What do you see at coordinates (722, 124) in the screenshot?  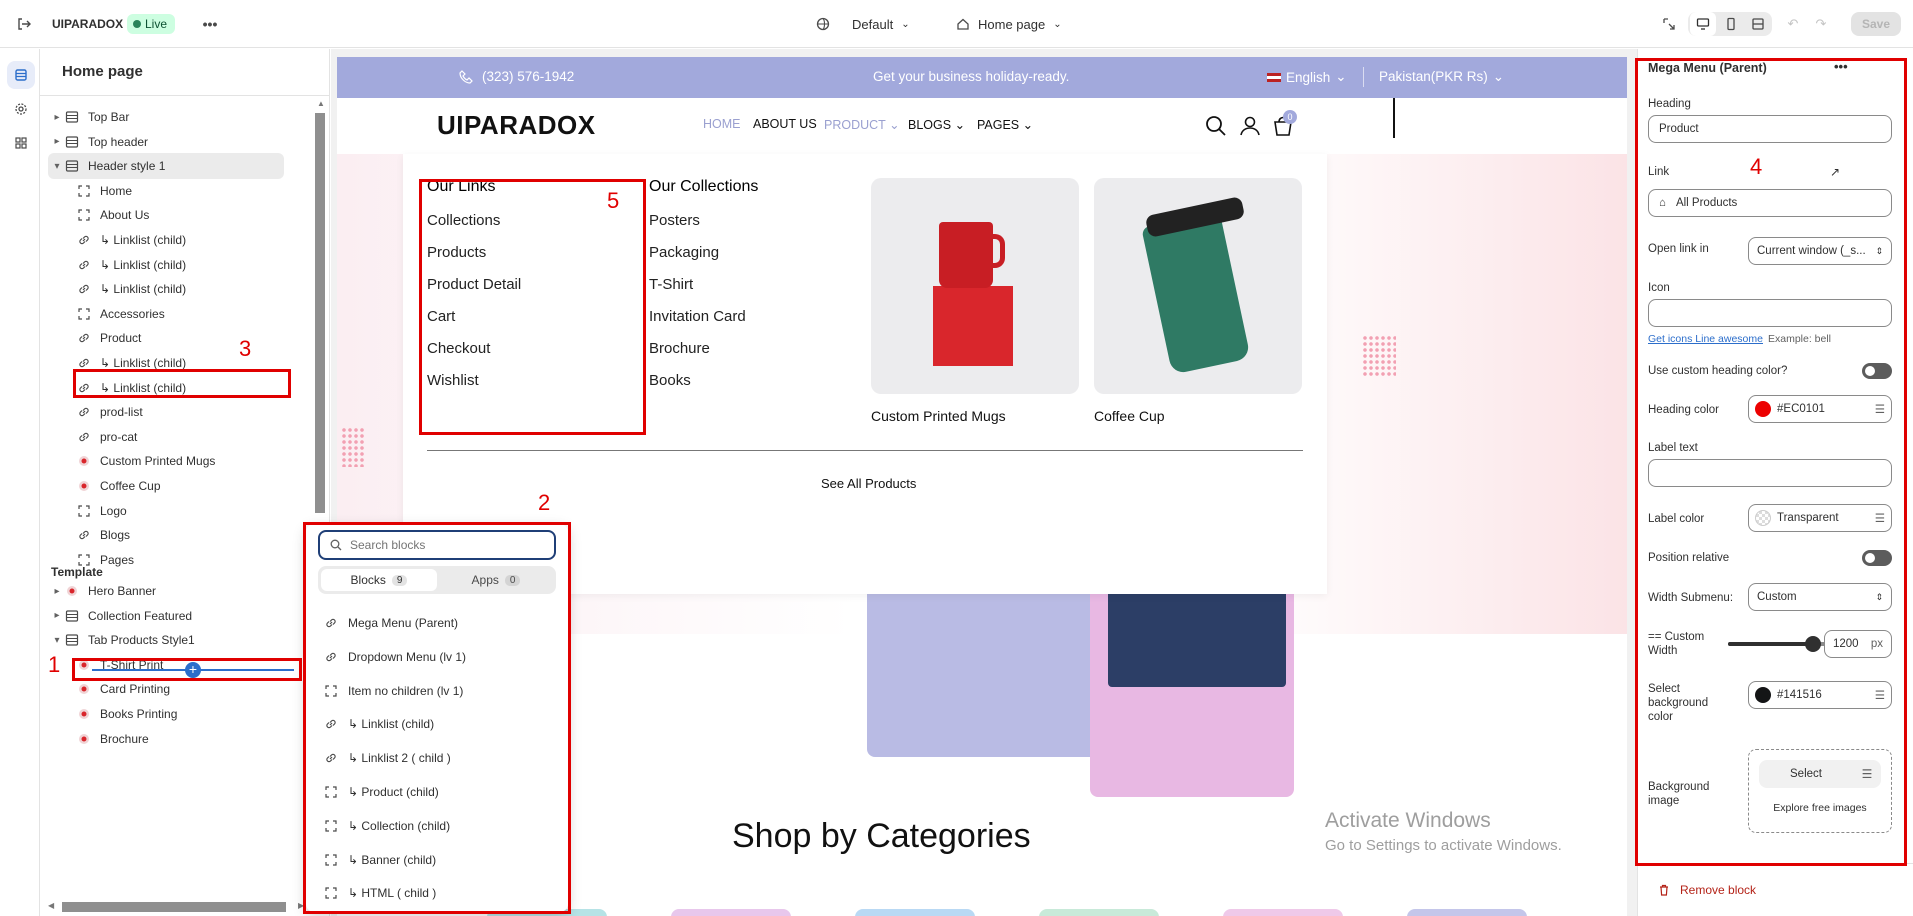 I see `nav-home: HOME` at bounding box center [722, 124].